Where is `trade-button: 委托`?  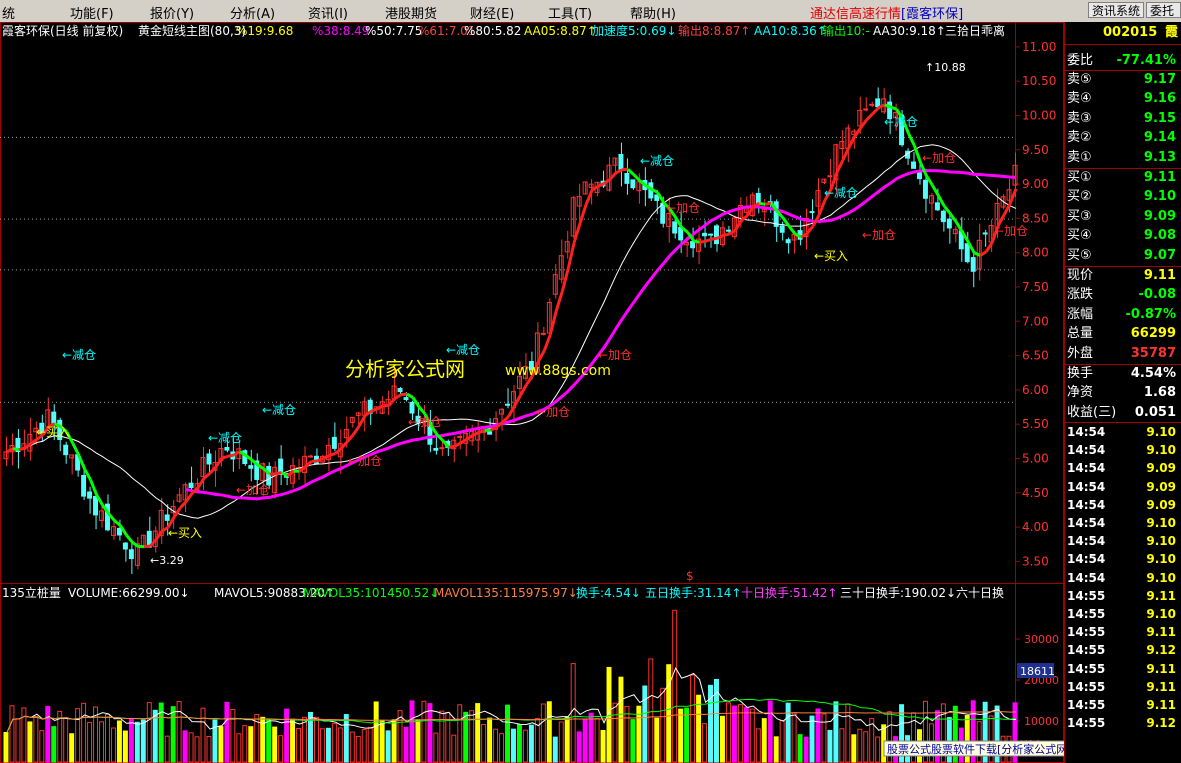 trade-button: 委托 is located at coordinates (1163, 10).